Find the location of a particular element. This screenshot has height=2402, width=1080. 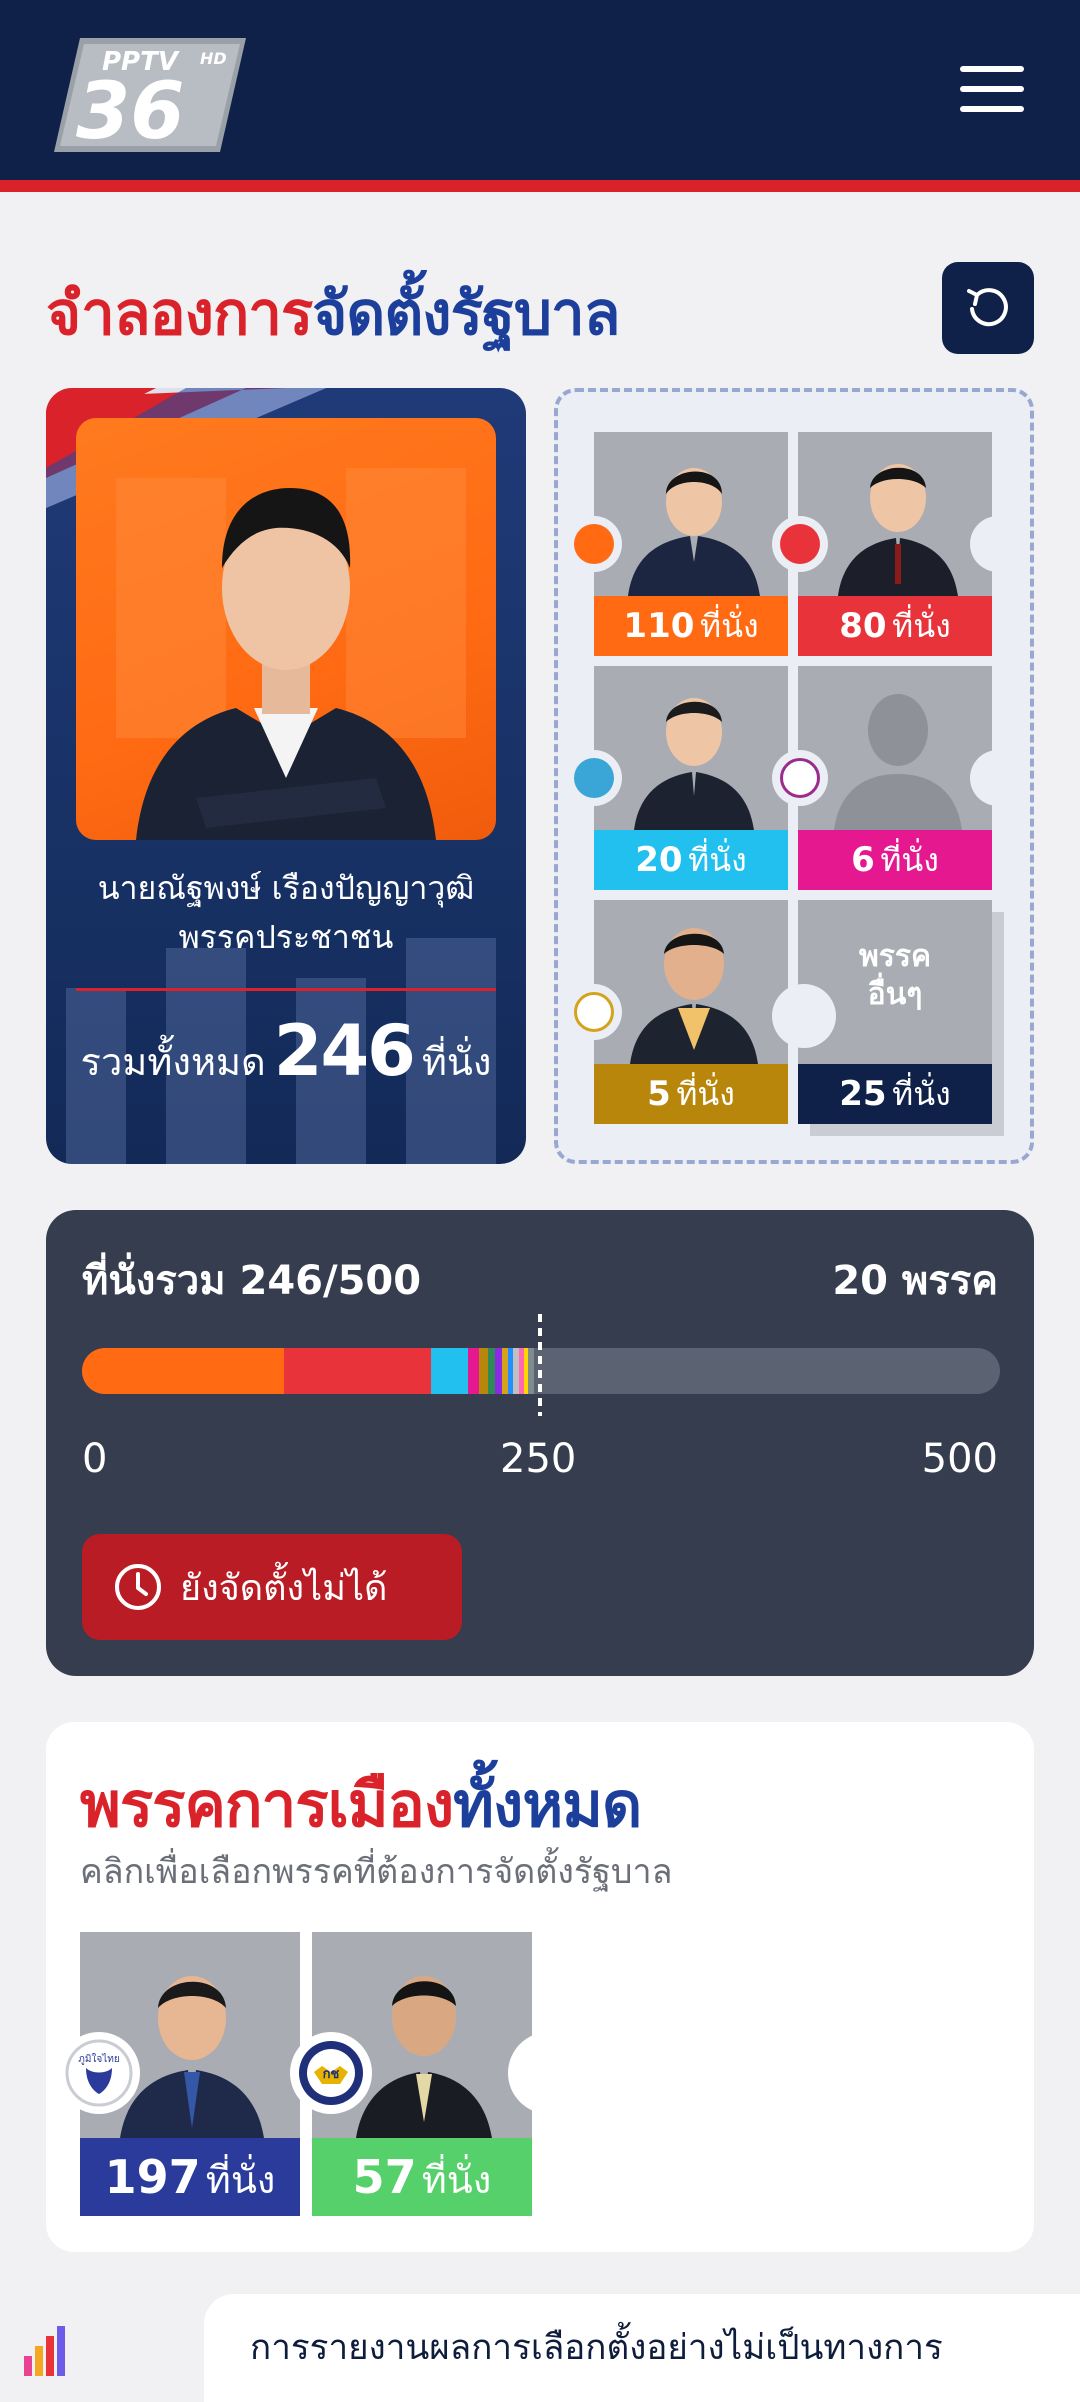

svg-text: 36 is located at coordinates (130, 111).